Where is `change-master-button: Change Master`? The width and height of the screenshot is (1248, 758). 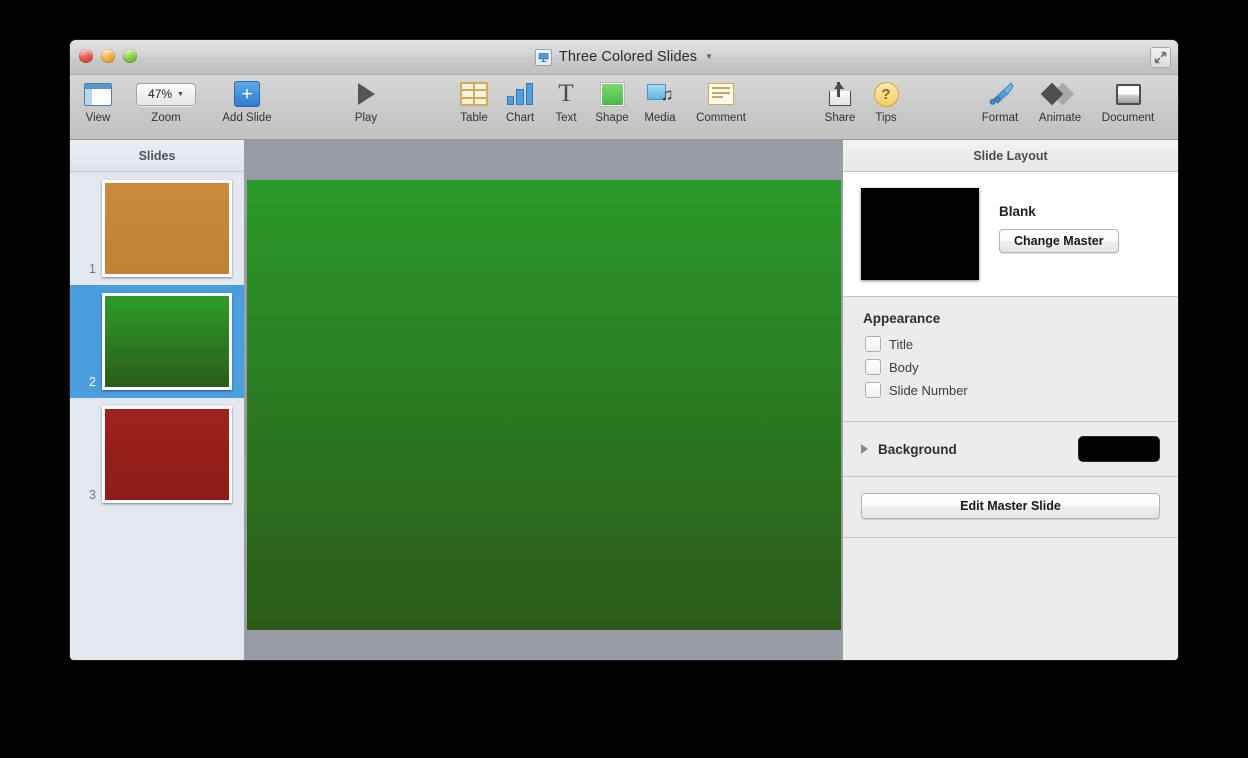 change-master-button: Change Master is located at coordinates (1059, 241).